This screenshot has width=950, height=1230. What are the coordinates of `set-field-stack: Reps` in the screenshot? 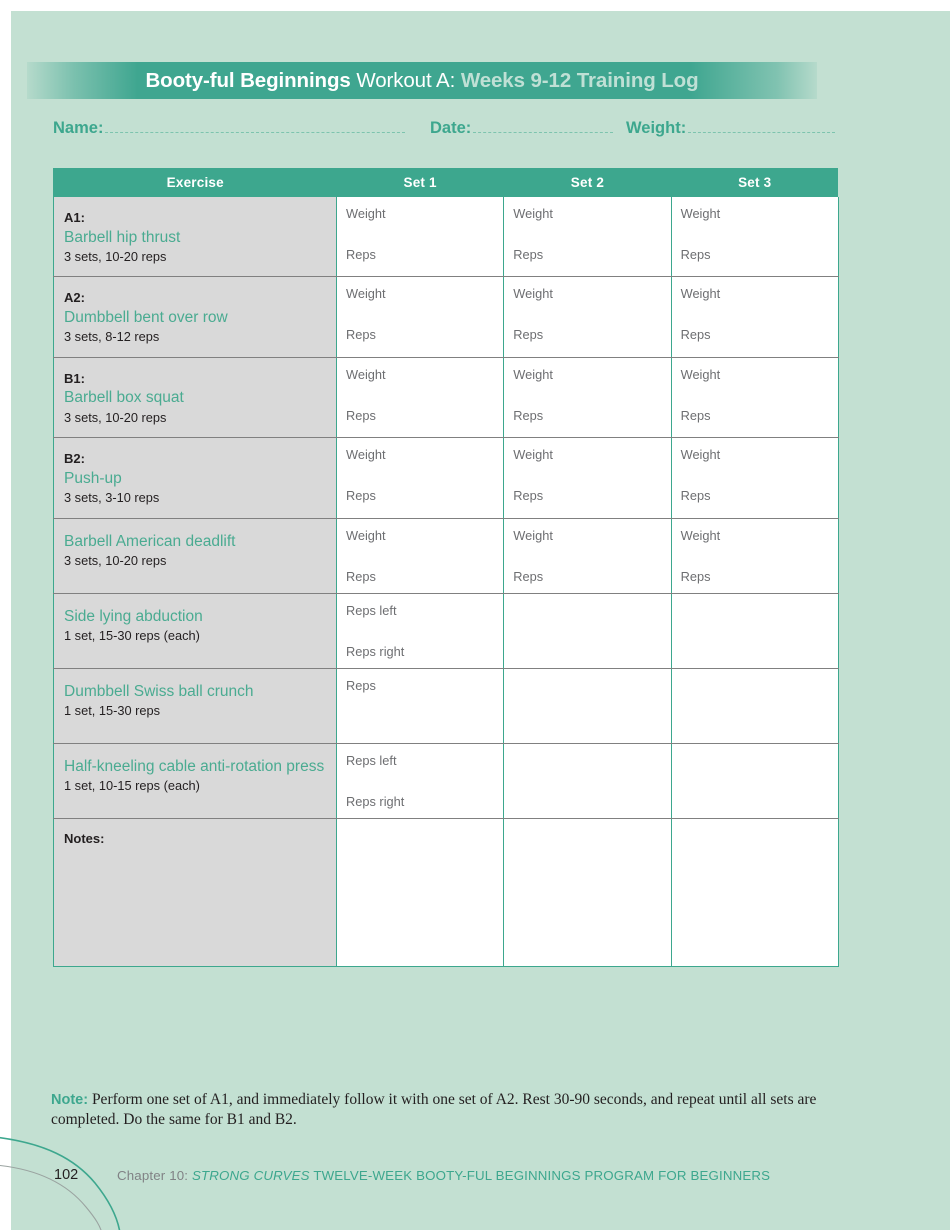 It's located at (424, 706).